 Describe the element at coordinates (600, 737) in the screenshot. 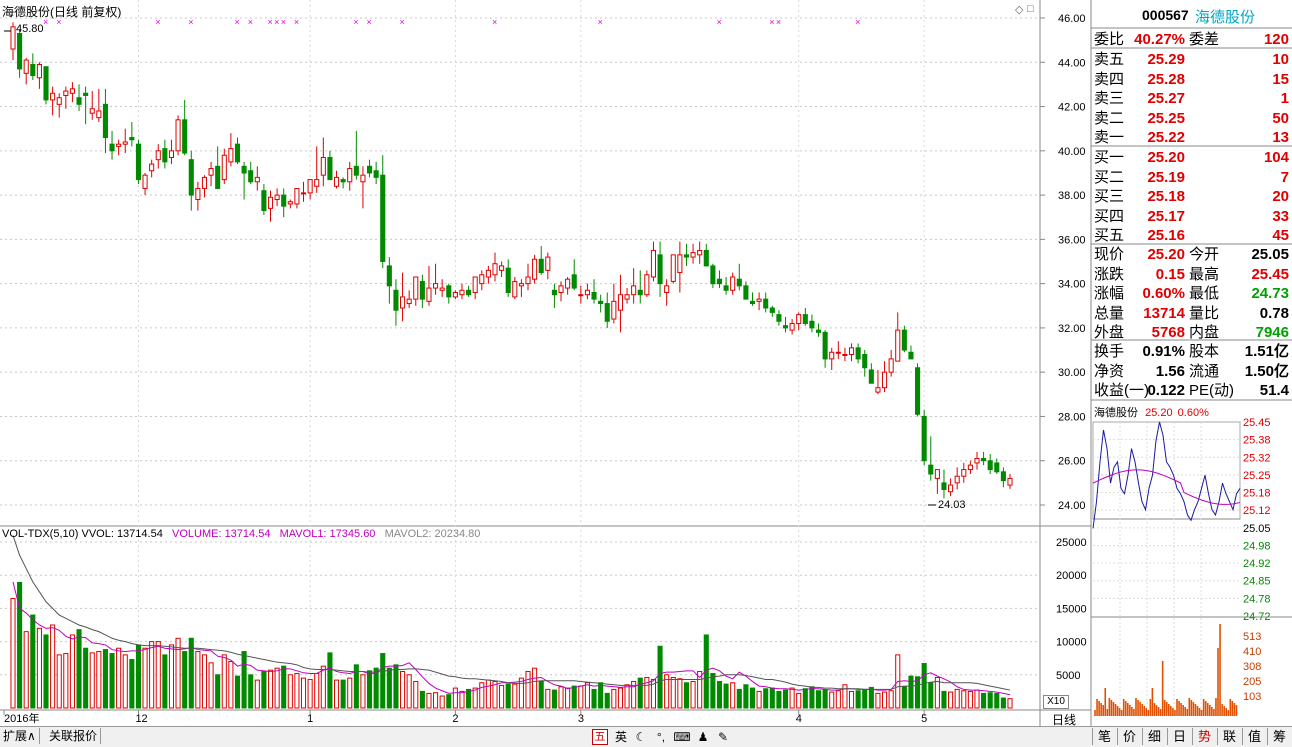

I see `ime-five-stroke-icon: 五` at that location.